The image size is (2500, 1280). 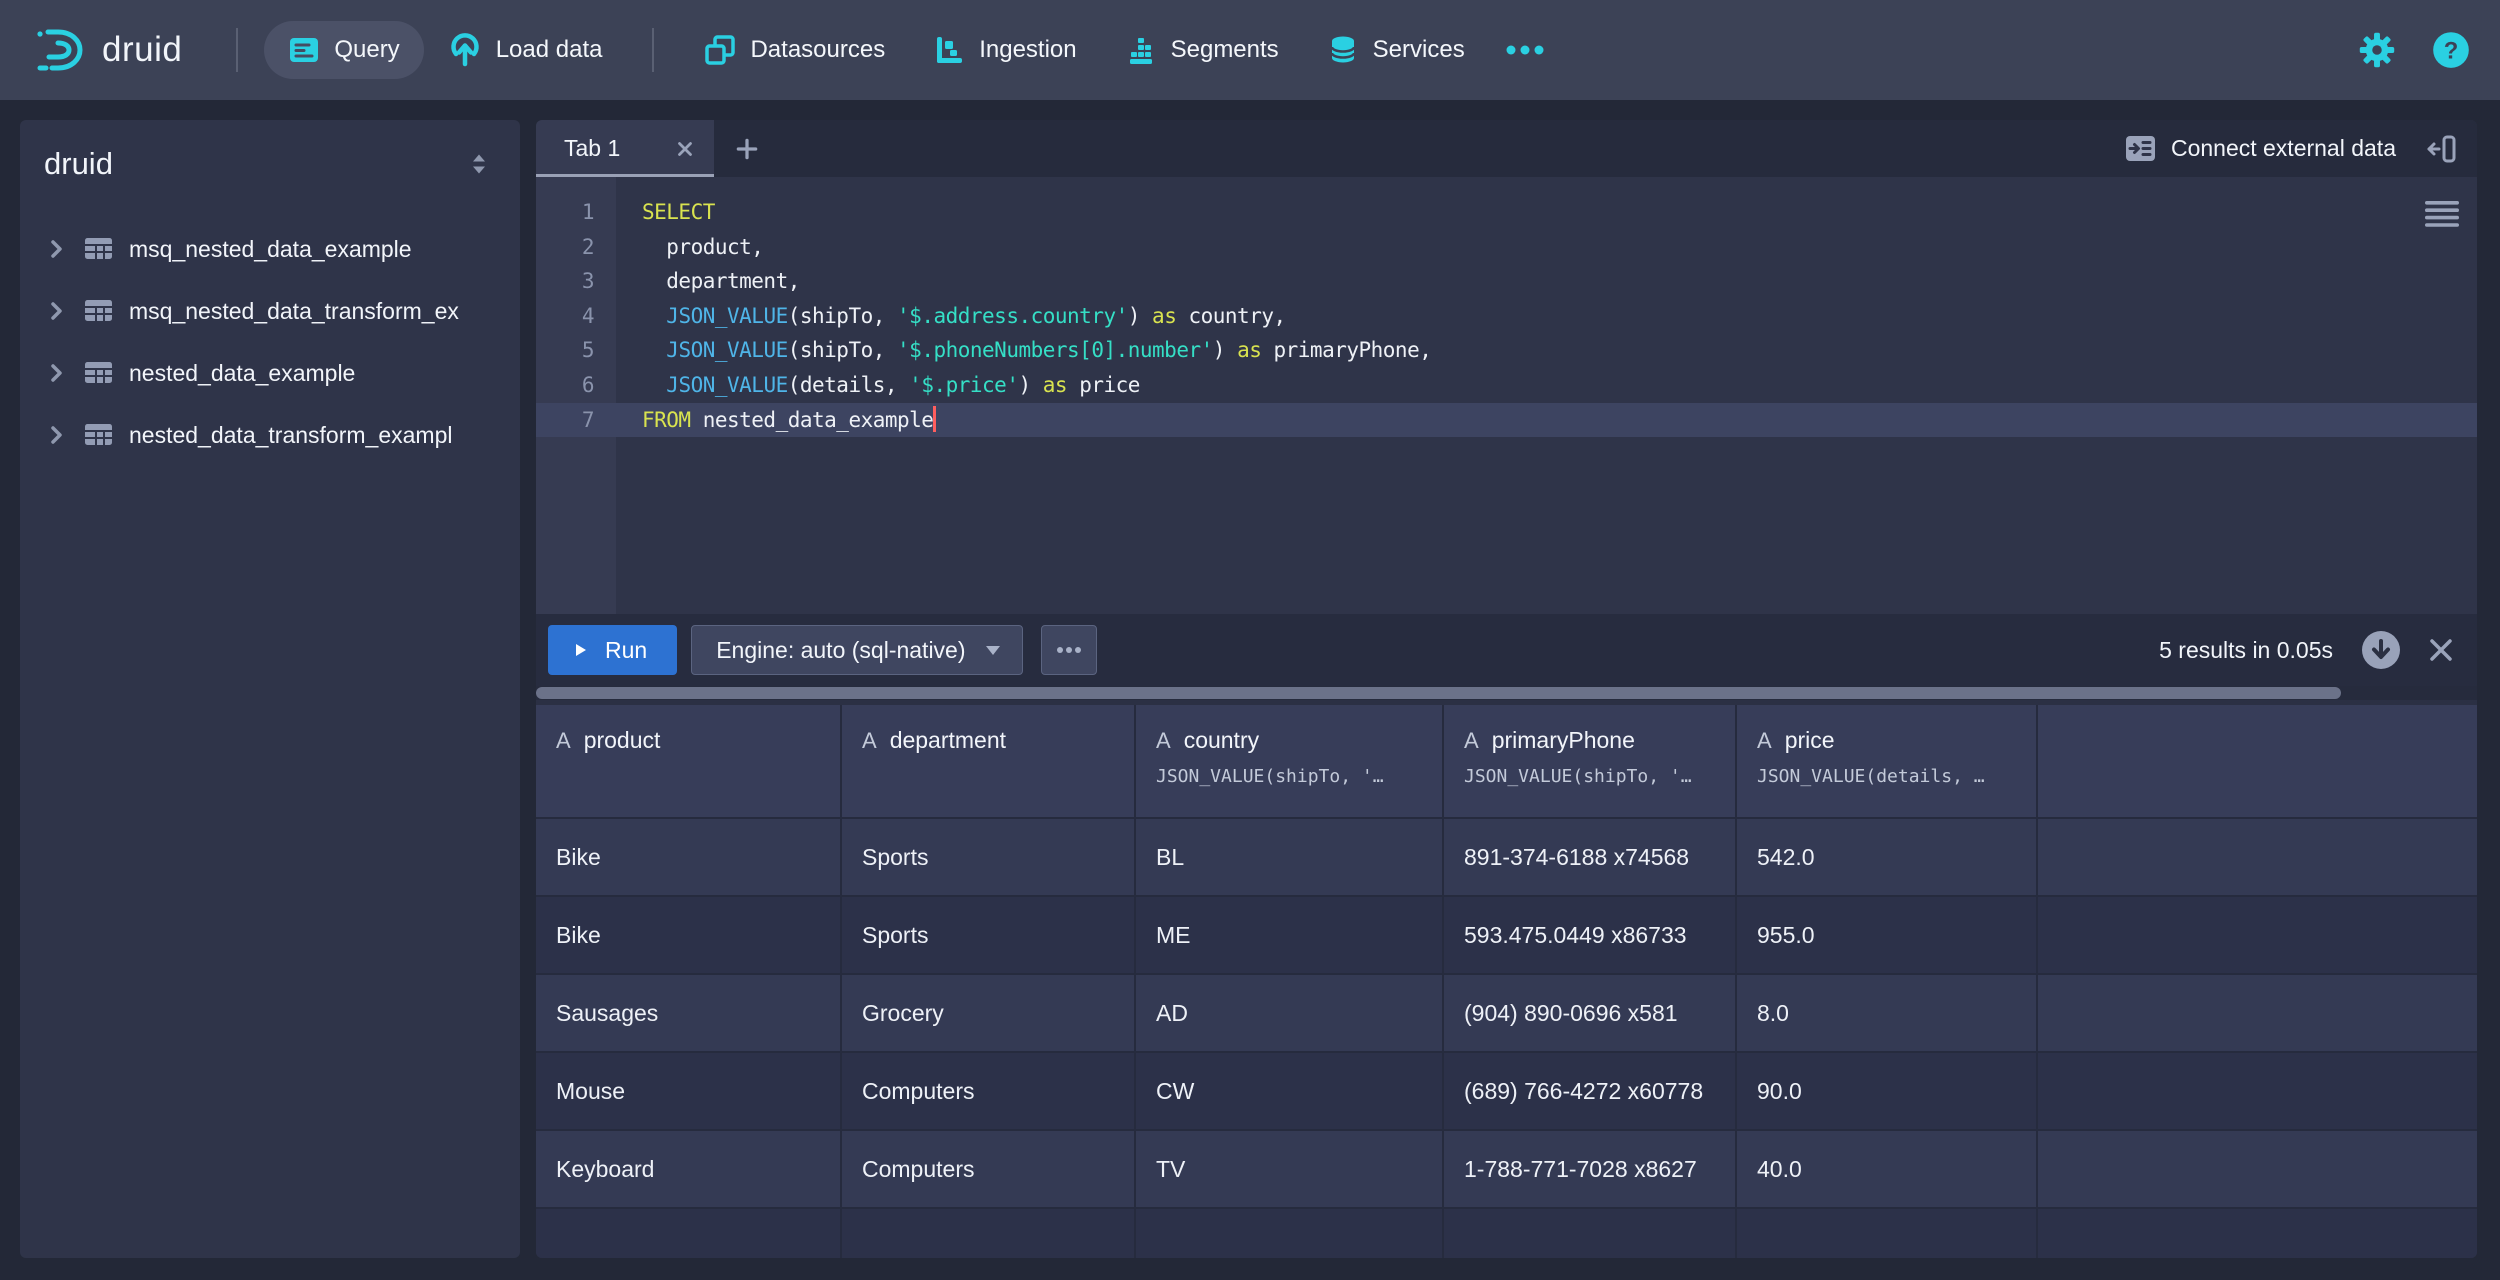 What do you see at coordinates (1887, 1168) in the screenshot?
I see `table-cell: 40.0` at bounding box center [1887, 1168].